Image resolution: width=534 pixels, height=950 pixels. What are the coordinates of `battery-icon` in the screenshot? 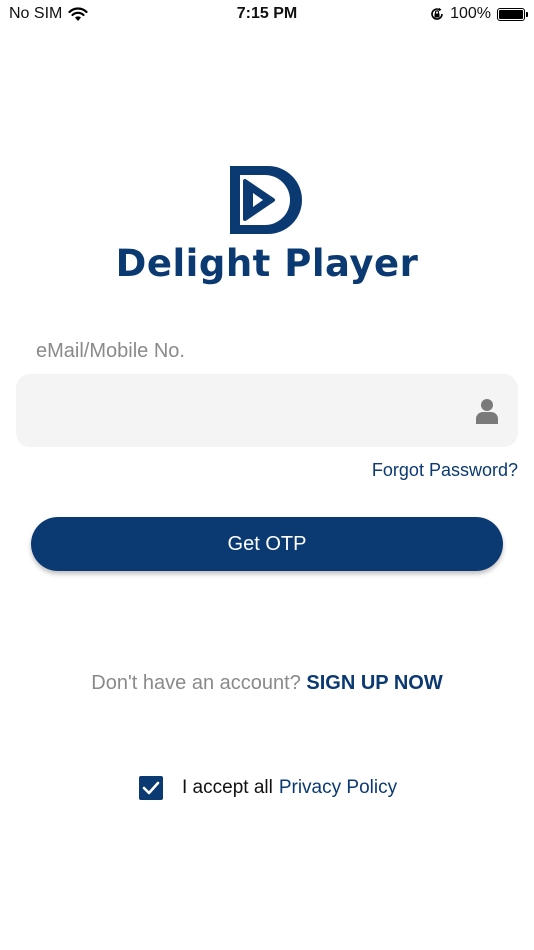 It's located at (512, 14).